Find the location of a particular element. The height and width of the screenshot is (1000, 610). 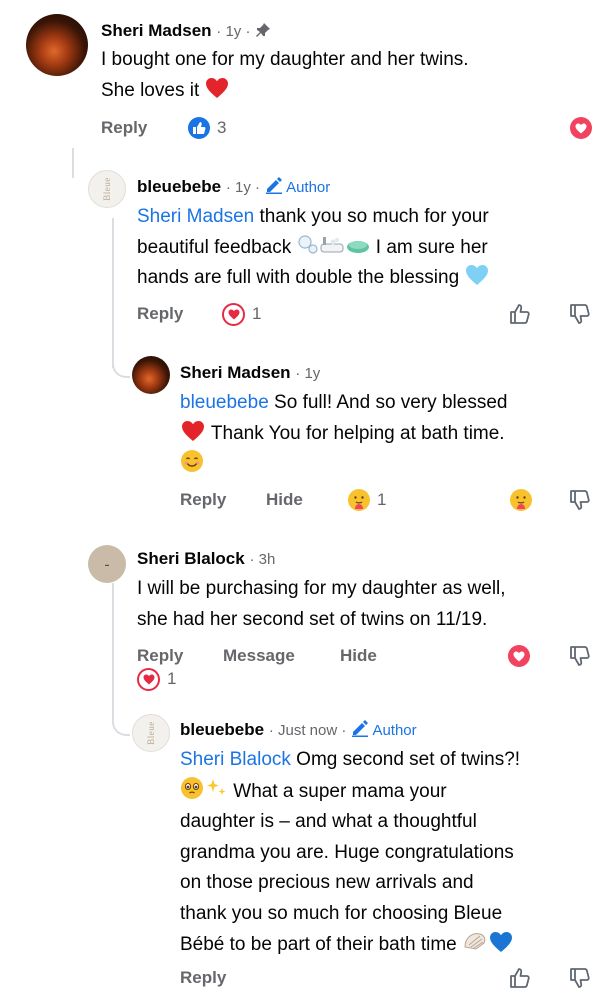

comment-line: beautiful feedback I am sure her is located at coordinates (367, 248).